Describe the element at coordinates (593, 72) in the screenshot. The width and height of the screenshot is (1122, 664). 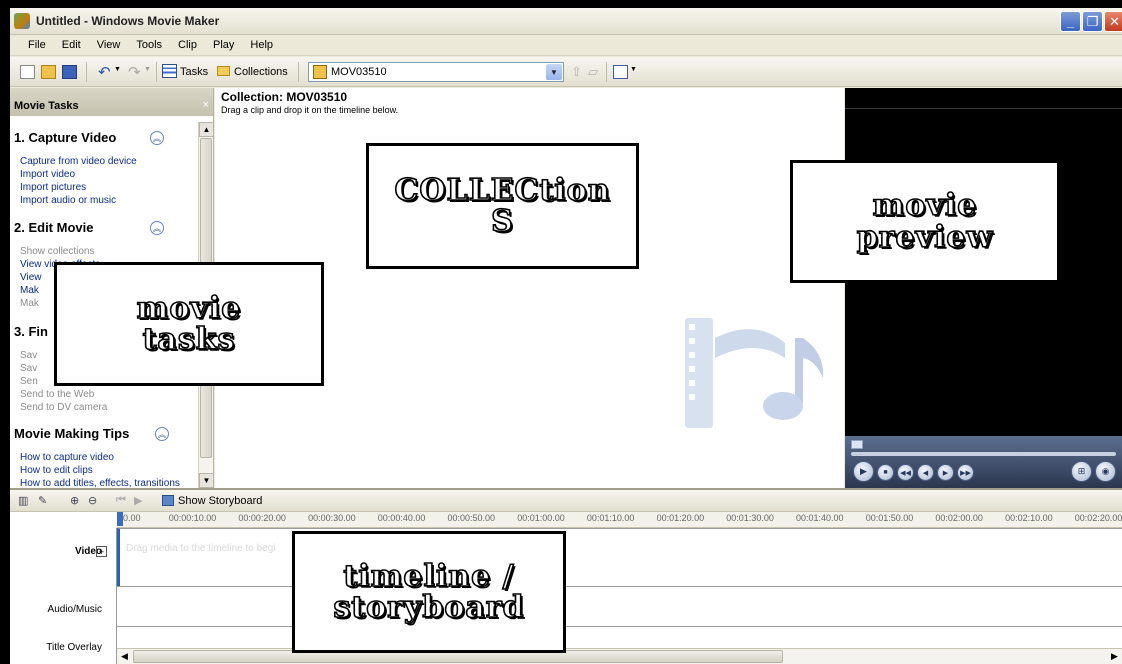
I see `new-collection-folder-icon: ▱` at that location.